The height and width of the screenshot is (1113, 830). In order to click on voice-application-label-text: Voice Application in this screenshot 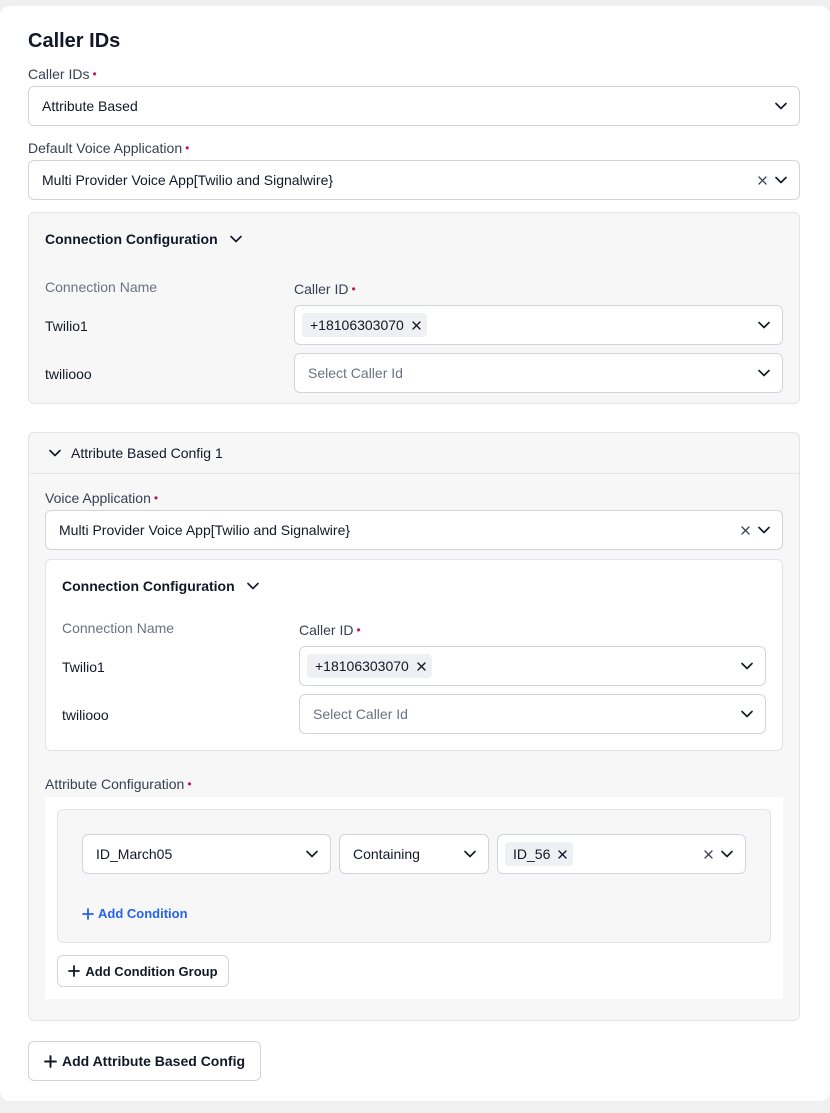, I will do `click(98, 498)`.